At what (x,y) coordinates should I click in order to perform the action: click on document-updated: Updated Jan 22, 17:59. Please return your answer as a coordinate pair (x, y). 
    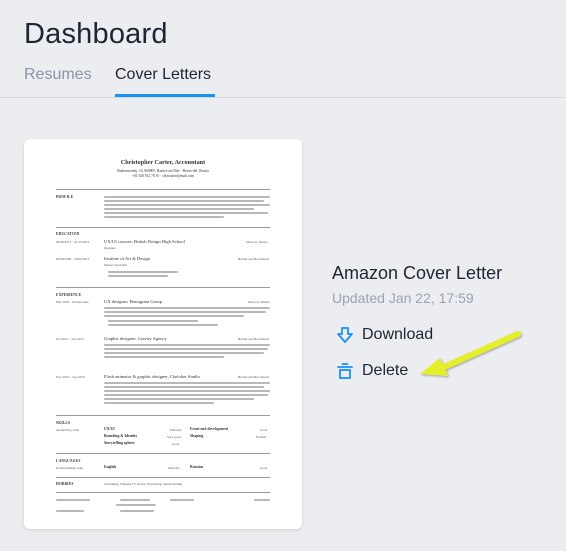
    Looking at the image, I should click on (403, 298).